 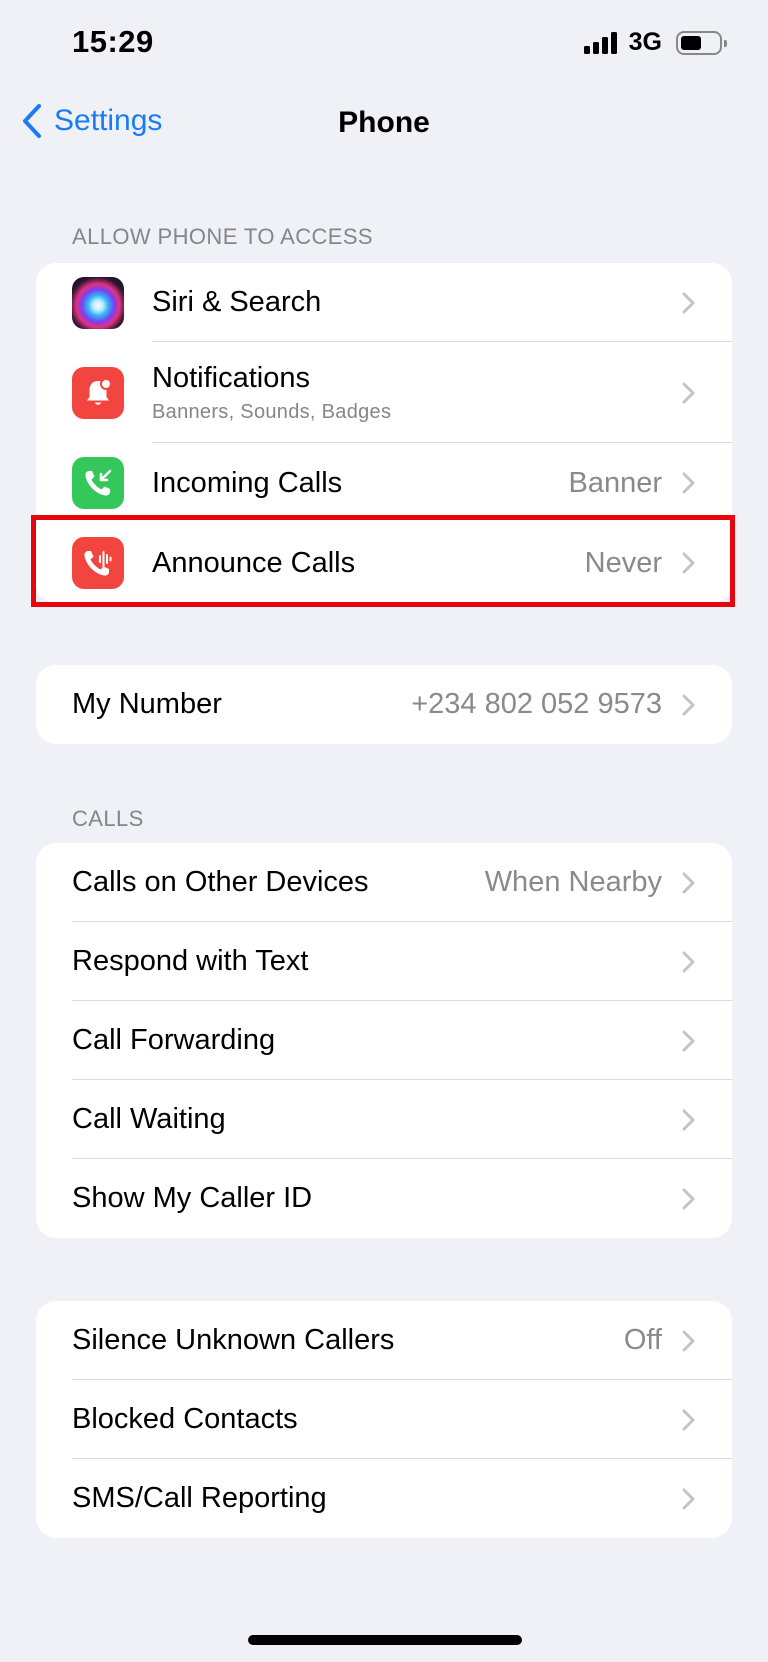 What do you see at coordinates (384, 1119) in the screenshot?
I see `call-waiting-row: Call Waiting` at bounding box center [384, 1119].